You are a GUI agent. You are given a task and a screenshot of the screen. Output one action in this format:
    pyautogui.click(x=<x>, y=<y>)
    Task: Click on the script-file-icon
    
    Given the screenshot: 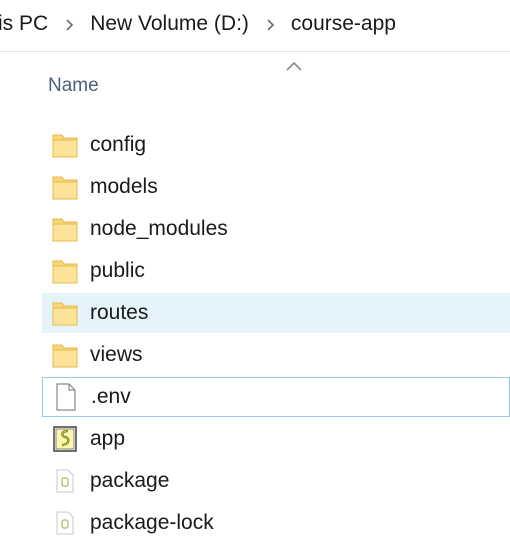 What is the action you would take?
    pyautogui.click(x=65, y=439)
    